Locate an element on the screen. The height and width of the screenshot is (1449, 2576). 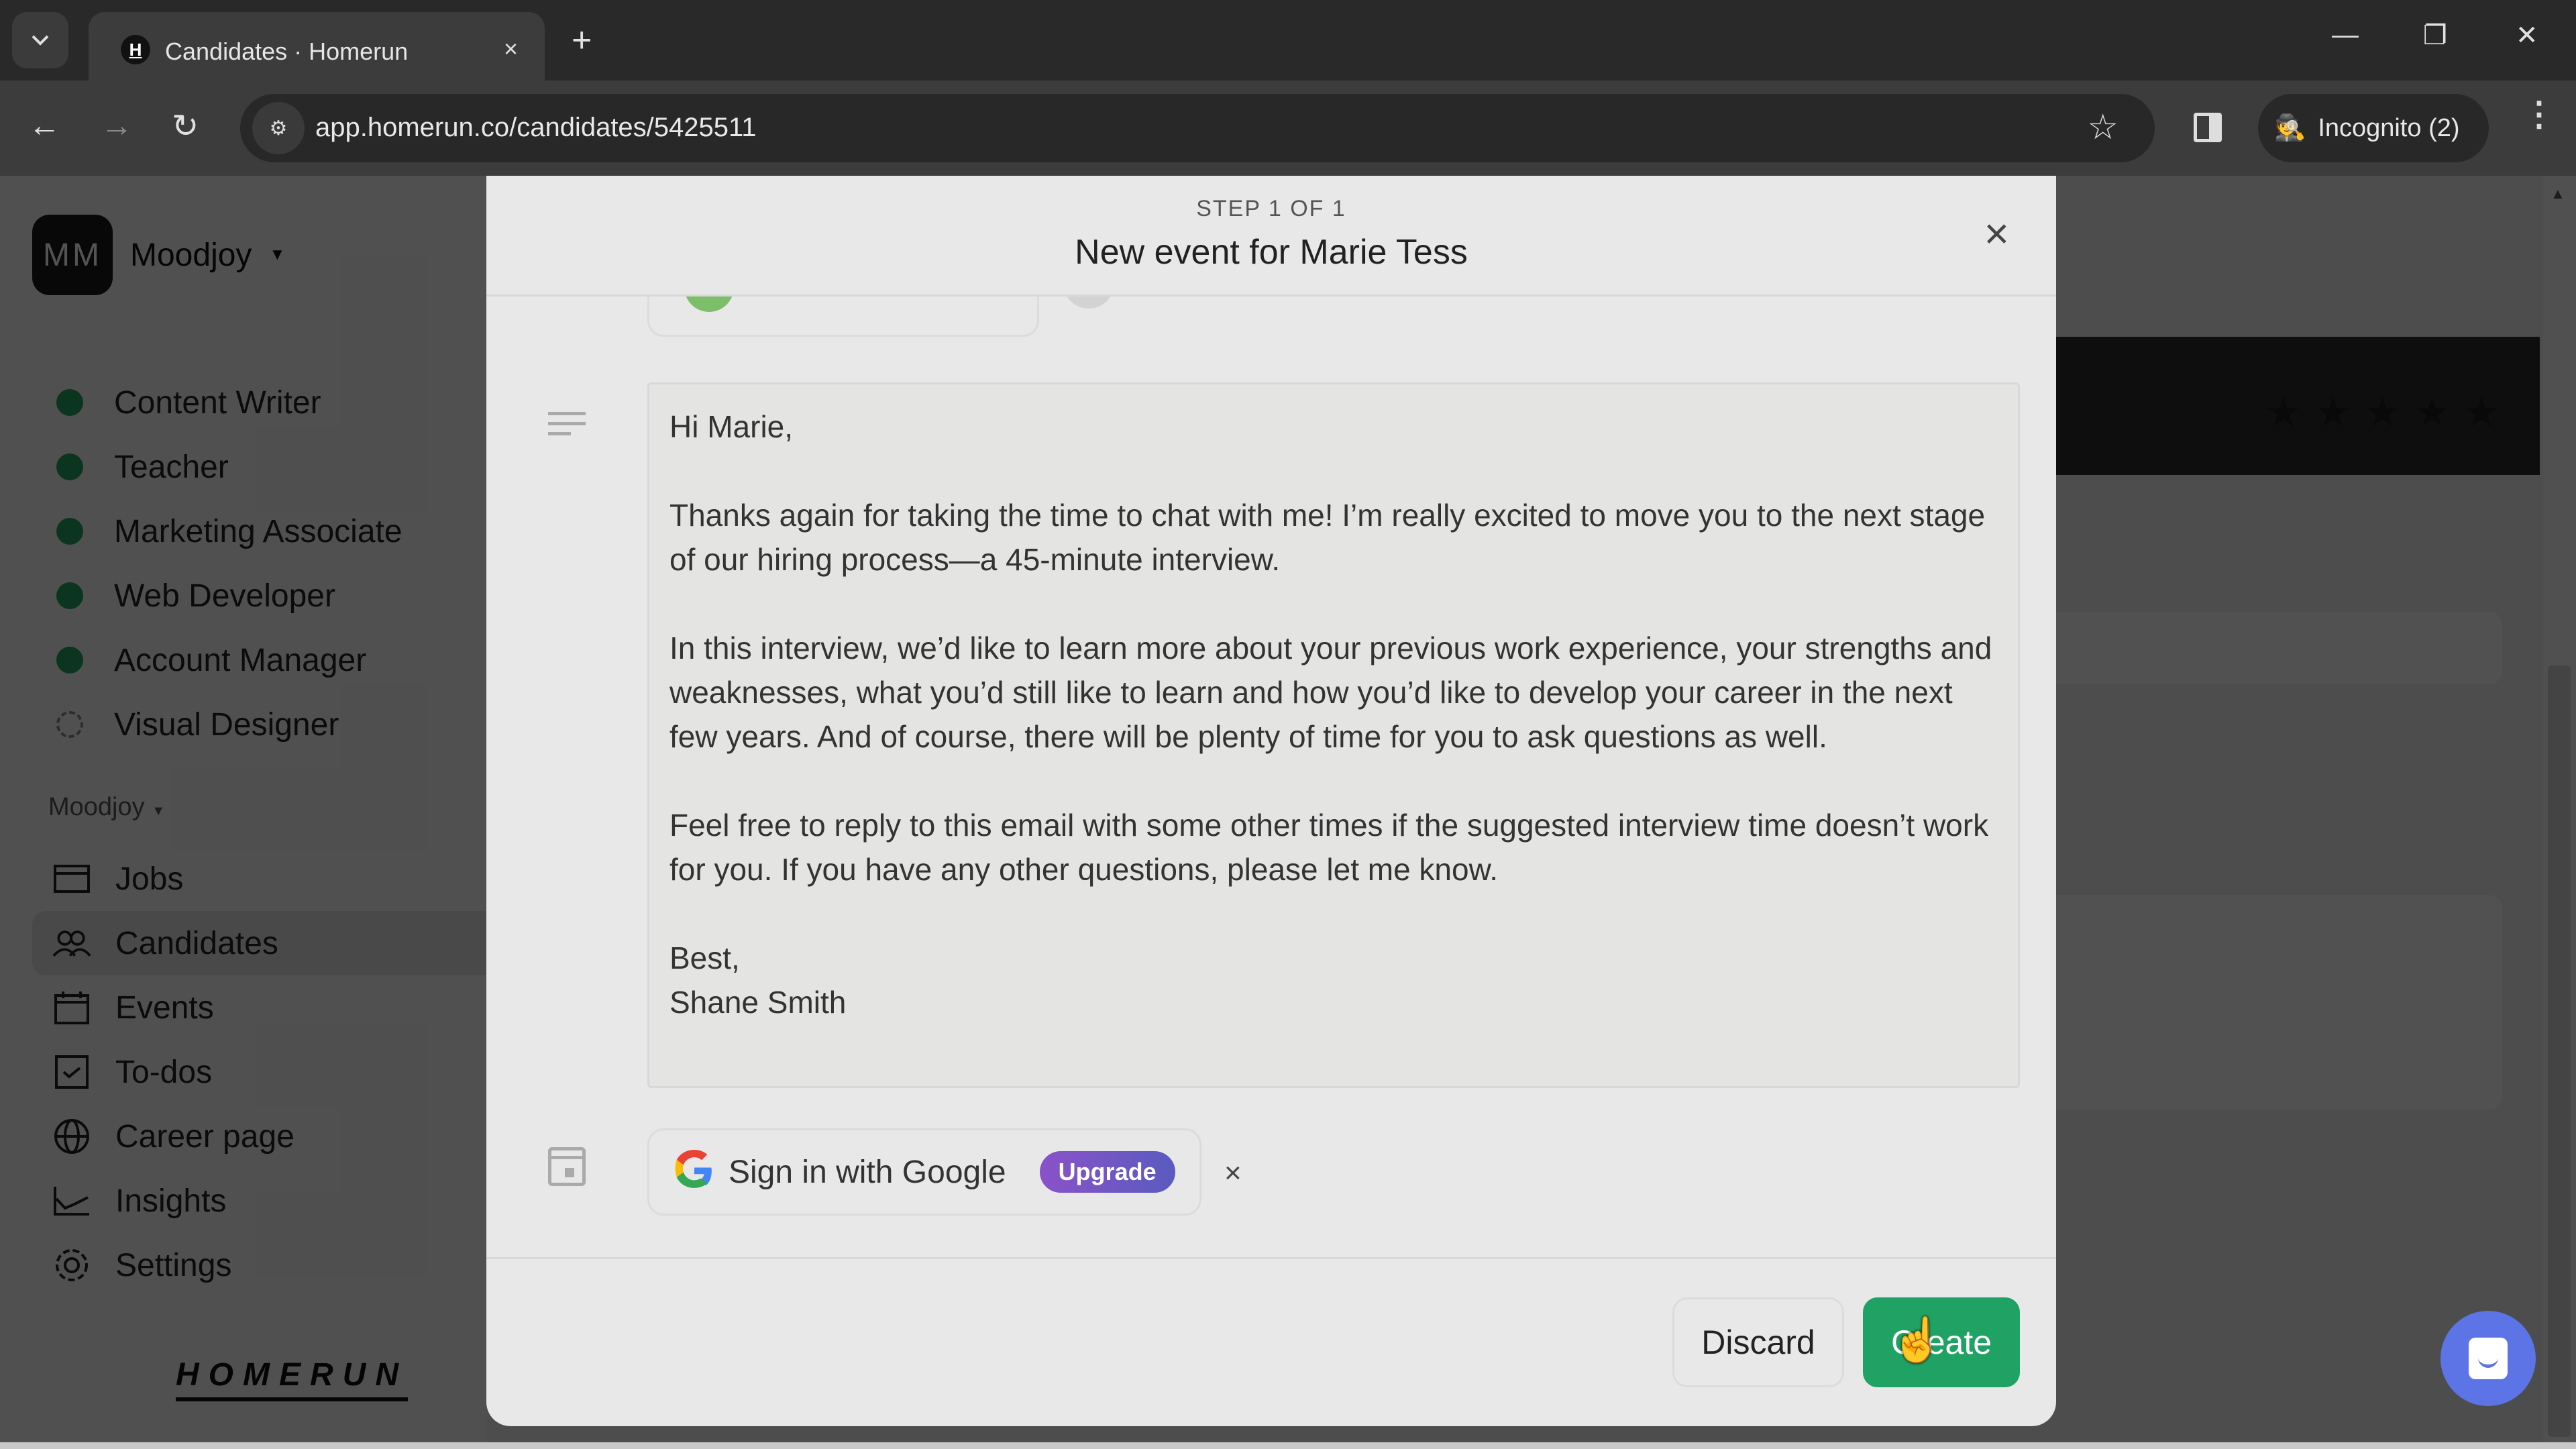
reload-button: ↻ is located at coordinates (185, 126).